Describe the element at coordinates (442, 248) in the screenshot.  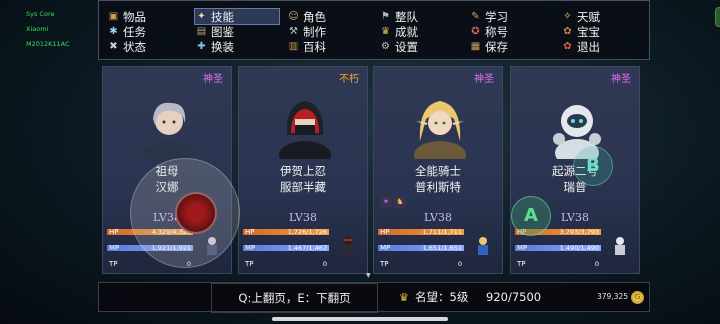
I see `mp-value: 1,651/1,651` at that location.